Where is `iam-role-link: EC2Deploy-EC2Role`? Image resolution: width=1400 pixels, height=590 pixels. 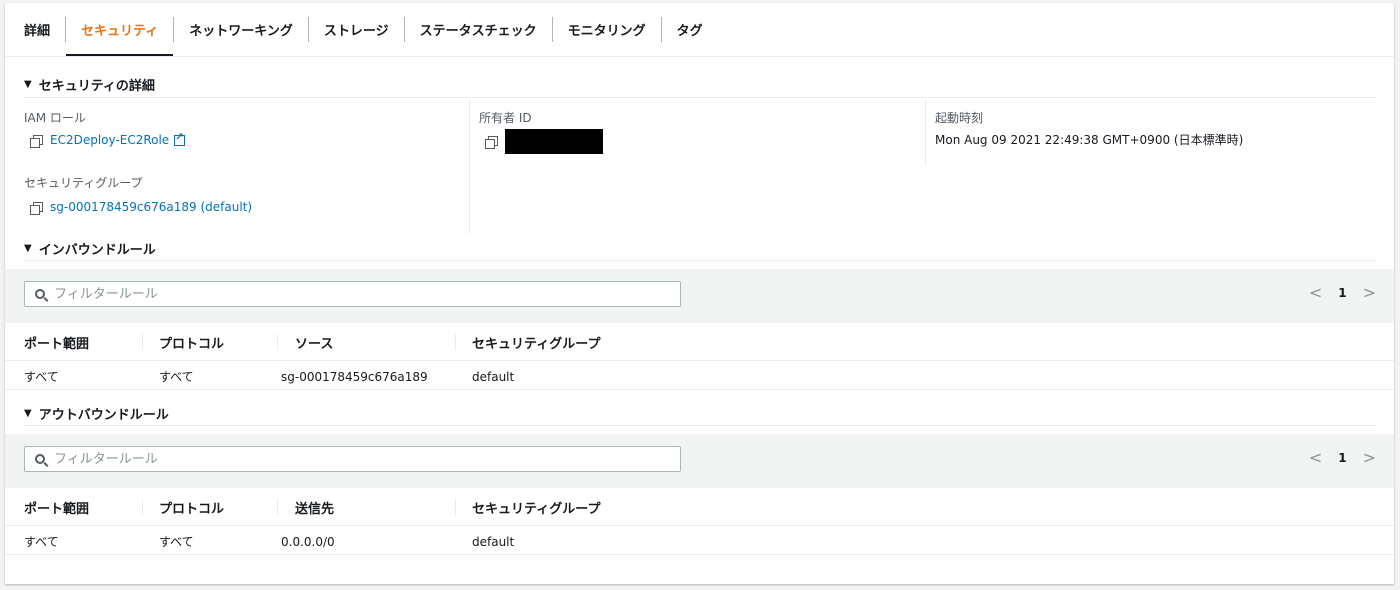
iam-role-link: EC2Deploy-EC2Role is located at coordinates (109, 140).